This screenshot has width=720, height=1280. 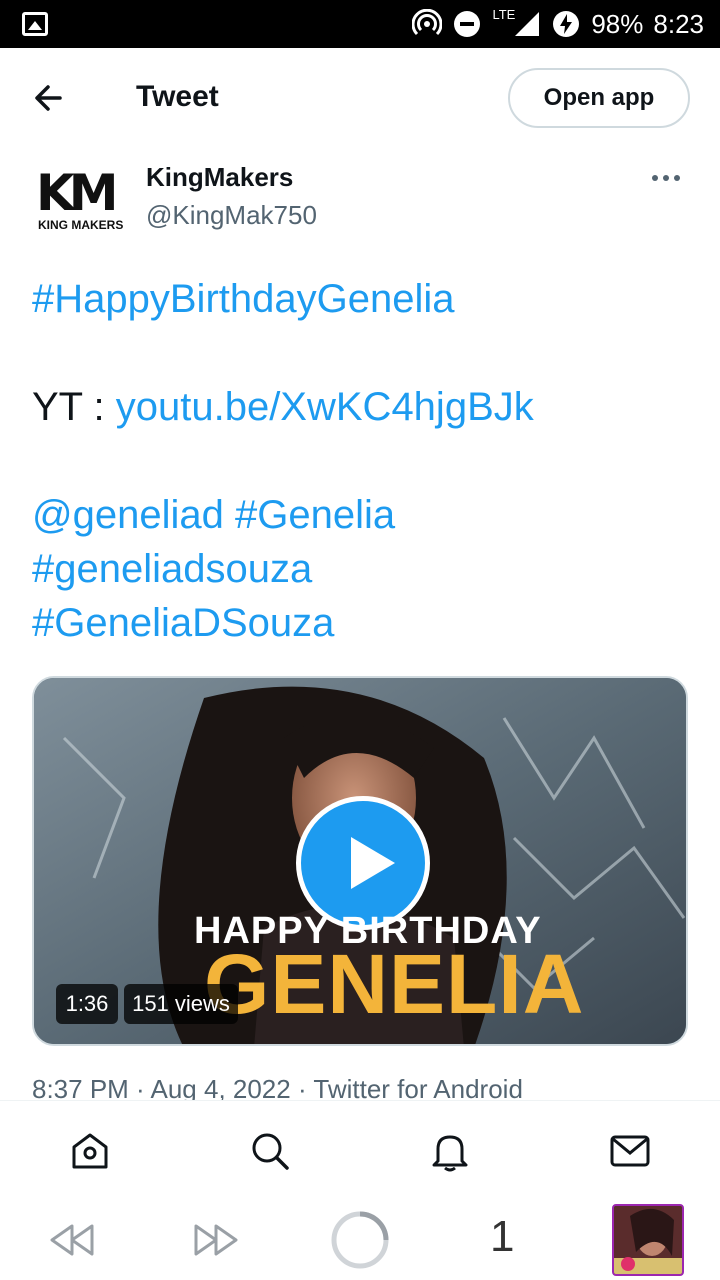 What do you see at coordinates (90, 1151) in the screenshot?
I see `home-icon` at bounding box center [90, 1151].